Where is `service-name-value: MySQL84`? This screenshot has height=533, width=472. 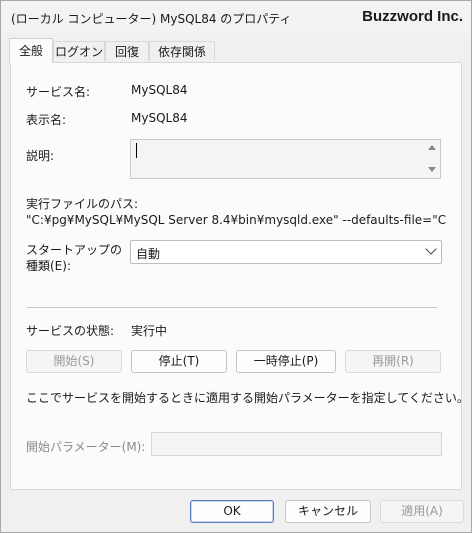
service-name-value: MySQL84 is located at coordinates (159, 90).